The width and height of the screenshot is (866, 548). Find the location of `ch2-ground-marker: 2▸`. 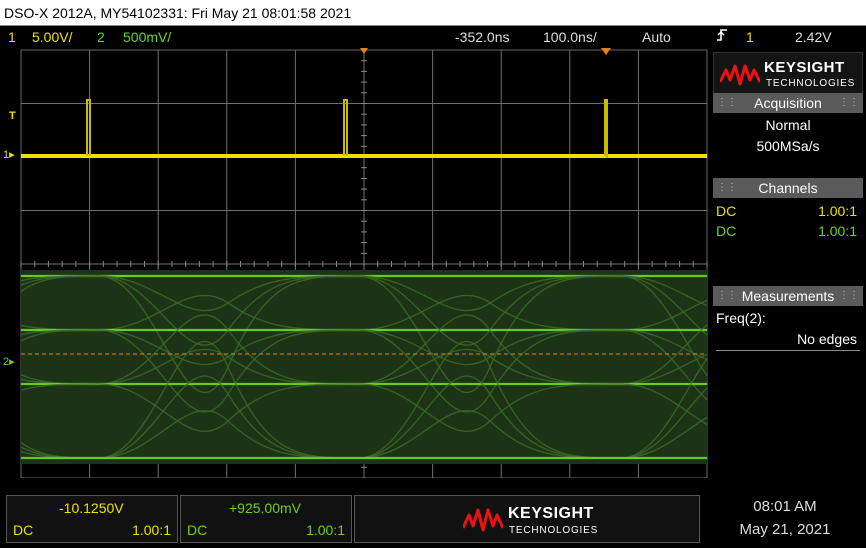

ch2-ground-marker: 2▸ is located at coordinates (9, 361).